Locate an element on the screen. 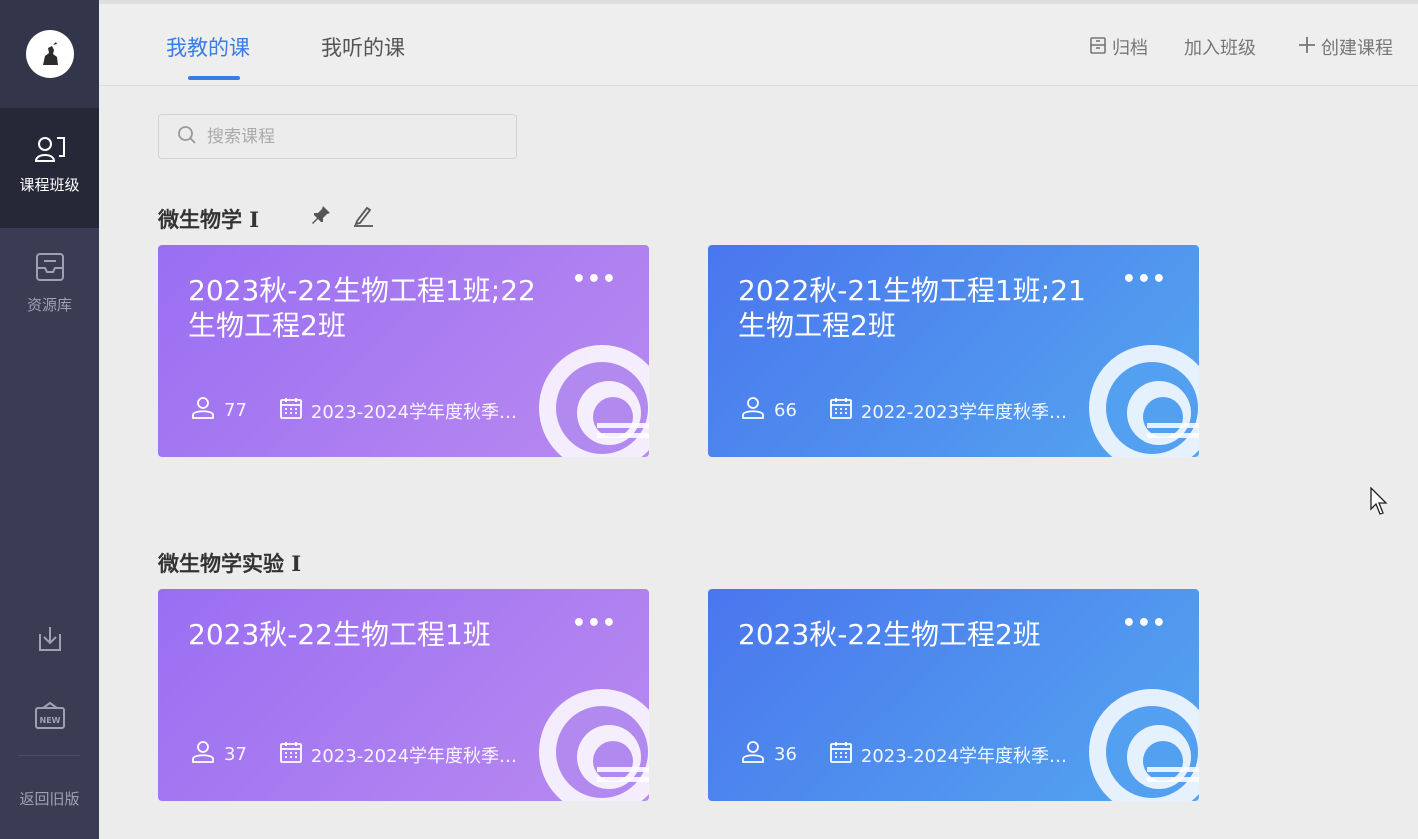 This screenshot has width=1418, height=839. whats-new-button: NEW is located at coordinates (49, 718).